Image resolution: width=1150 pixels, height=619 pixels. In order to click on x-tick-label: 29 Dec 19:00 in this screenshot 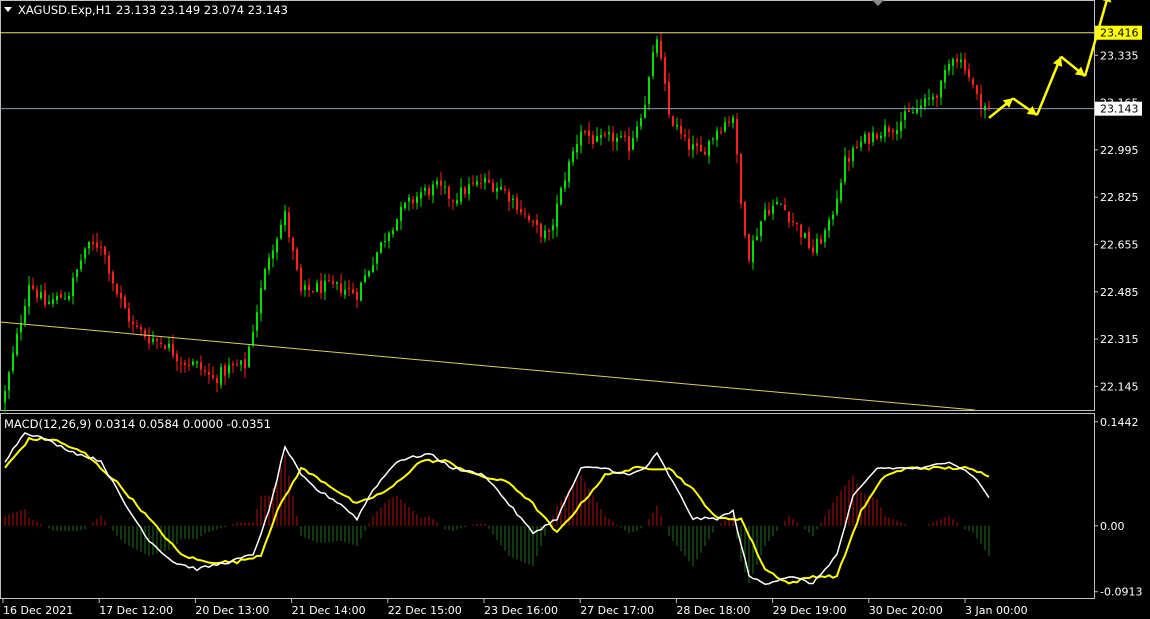, I will do `click(810, 610)`.